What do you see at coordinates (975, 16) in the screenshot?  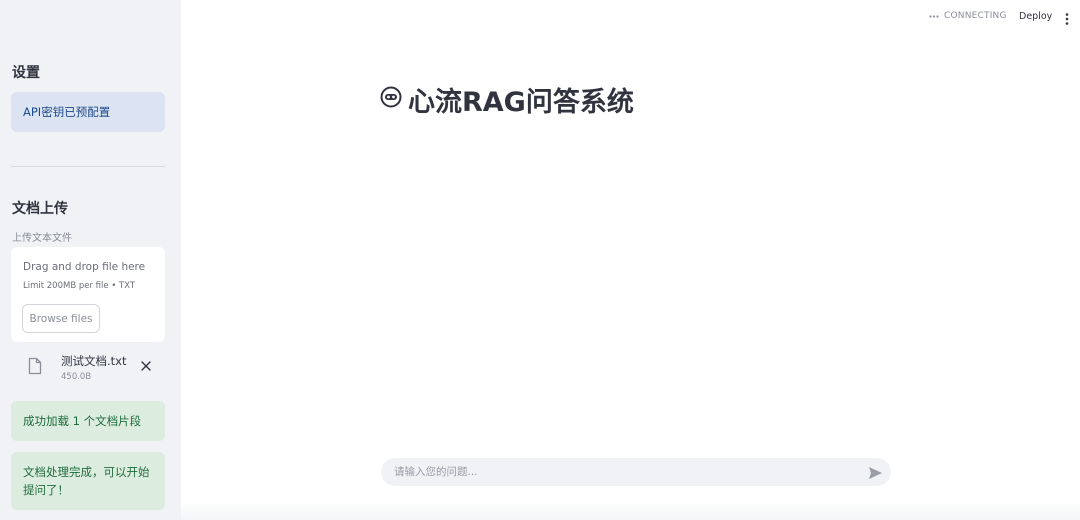 I see `connection-status-text: CONNECTING` at bounding box center [975, 16].